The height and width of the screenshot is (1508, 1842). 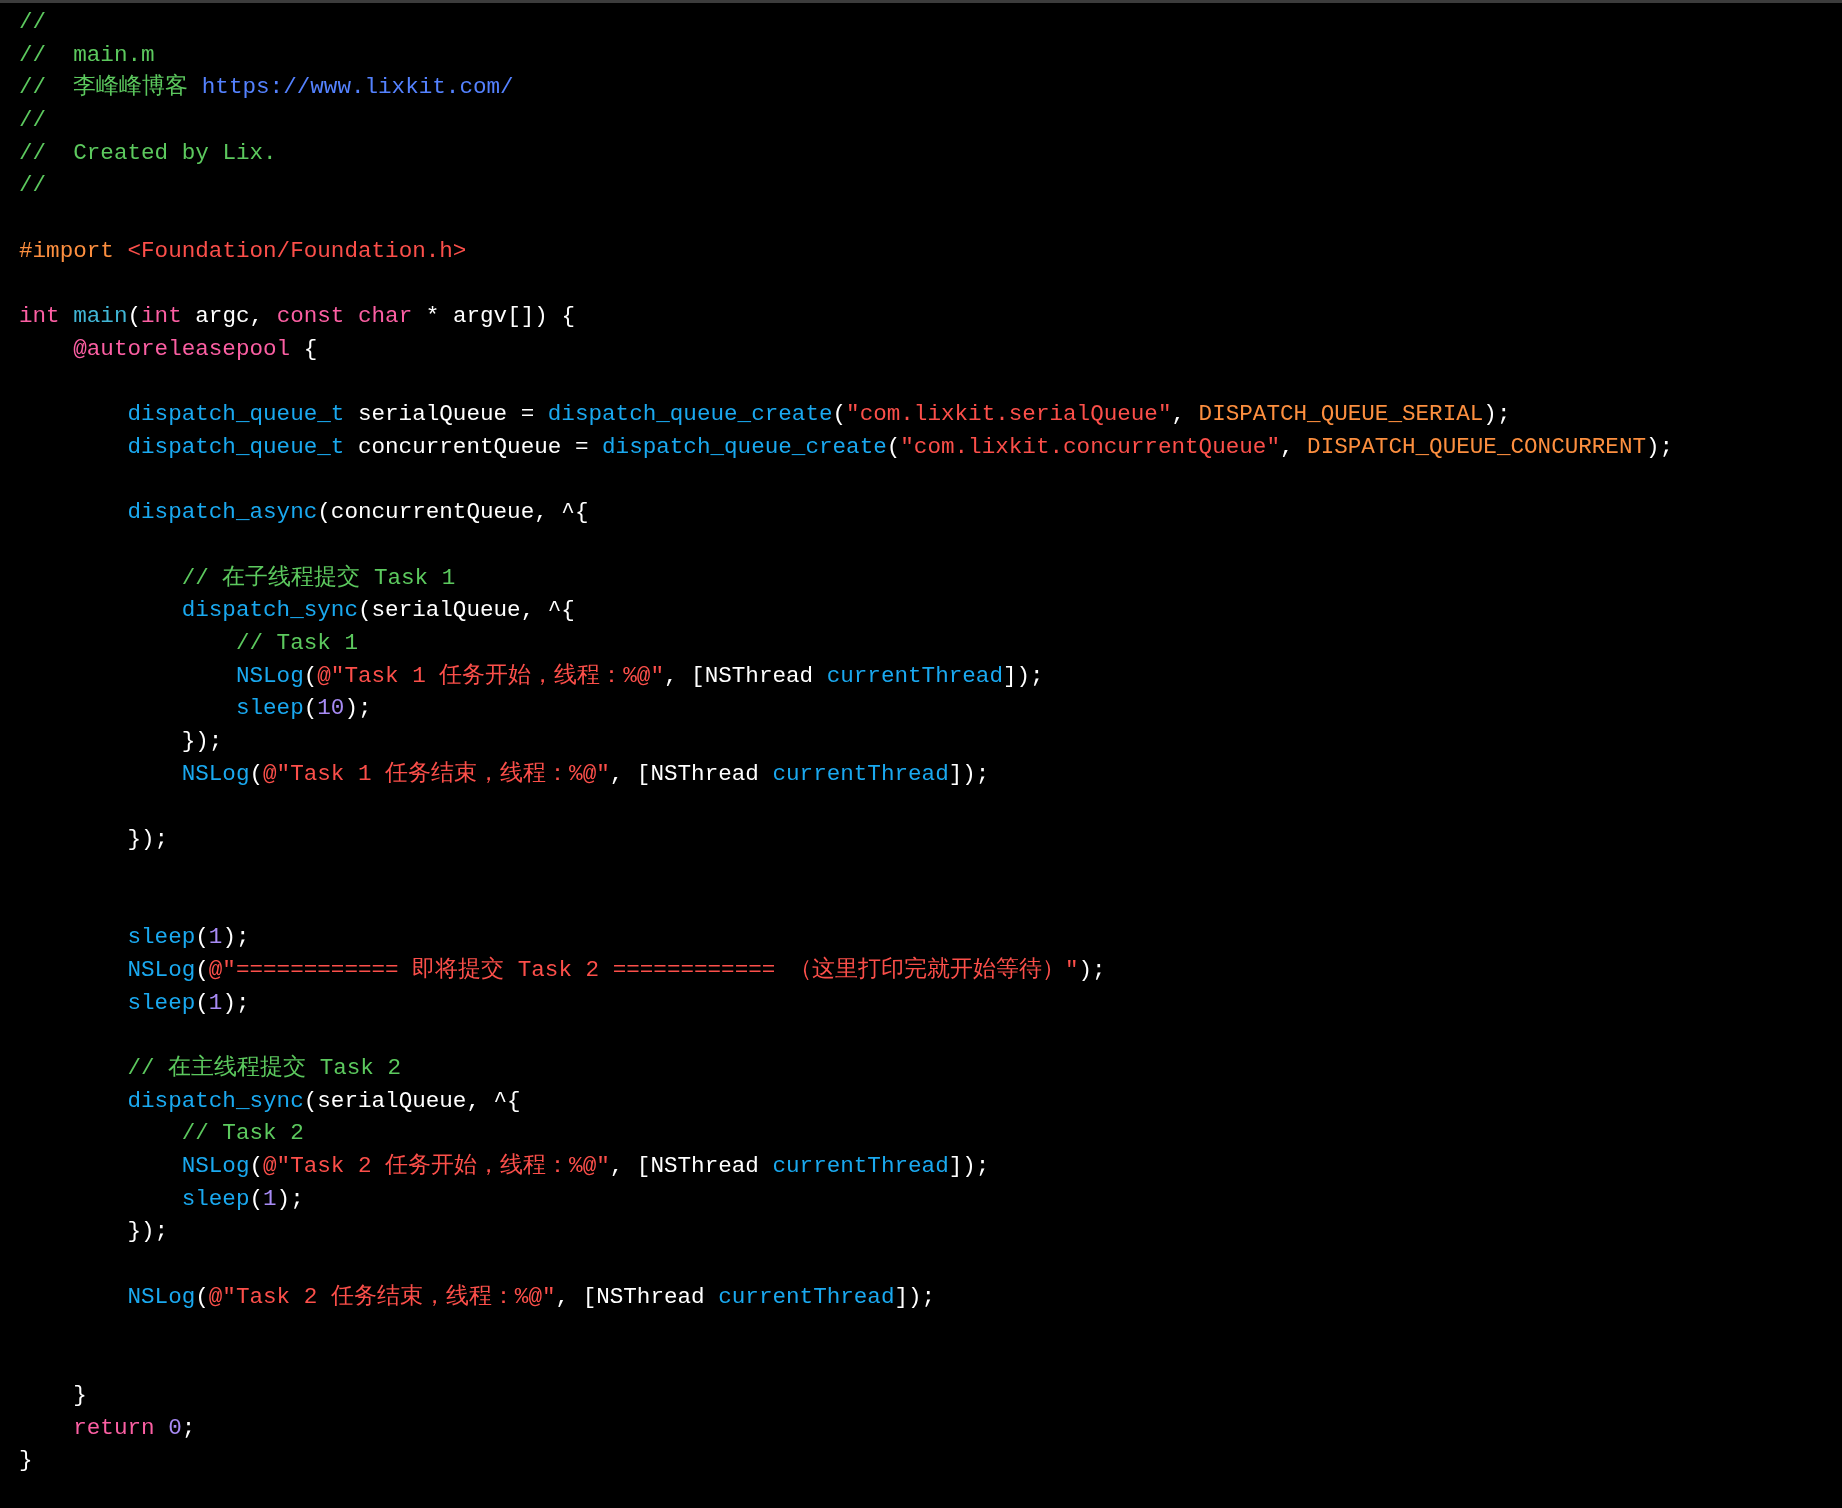 I want to click on comment-link: https://www.lixkit.com/, so click(x=357, y=87).